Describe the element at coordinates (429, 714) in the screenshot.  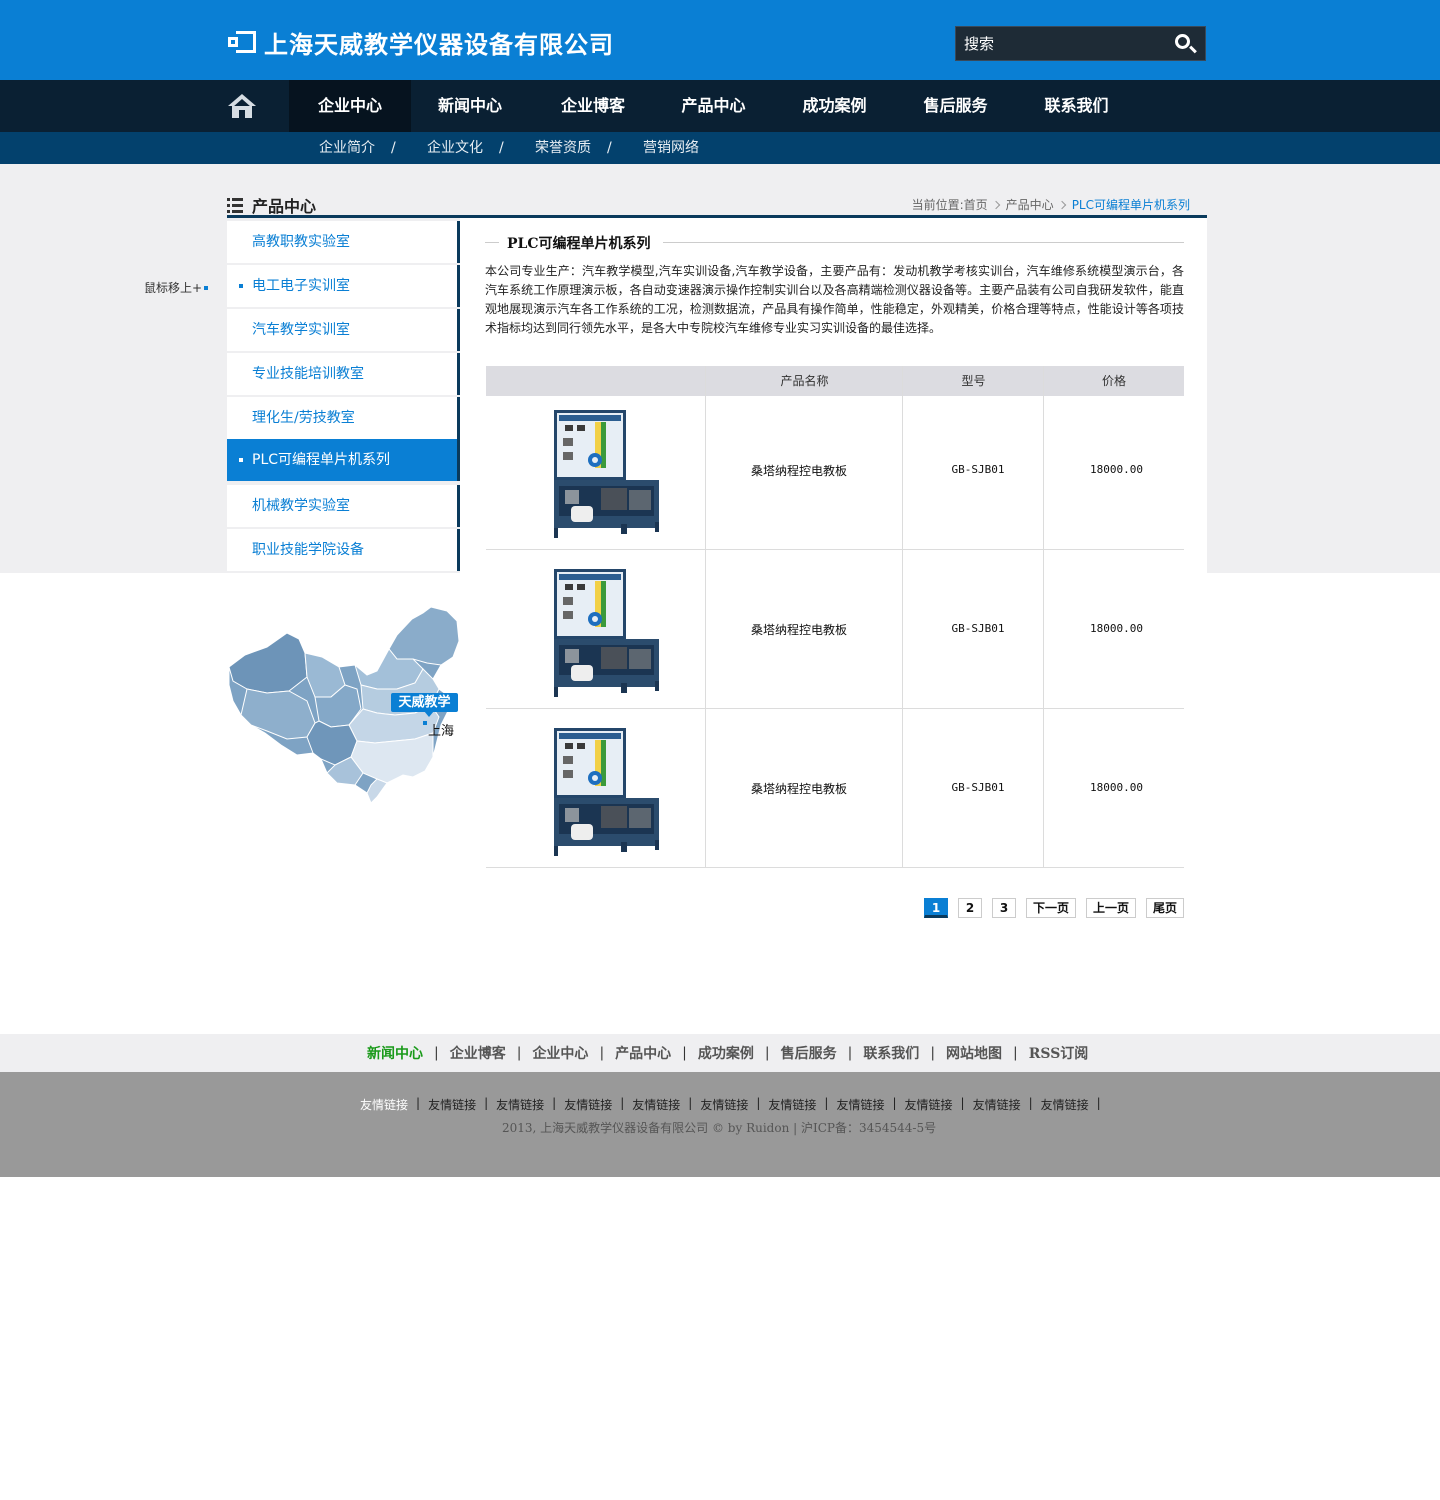
I see `map-tag-pointer` at that location.